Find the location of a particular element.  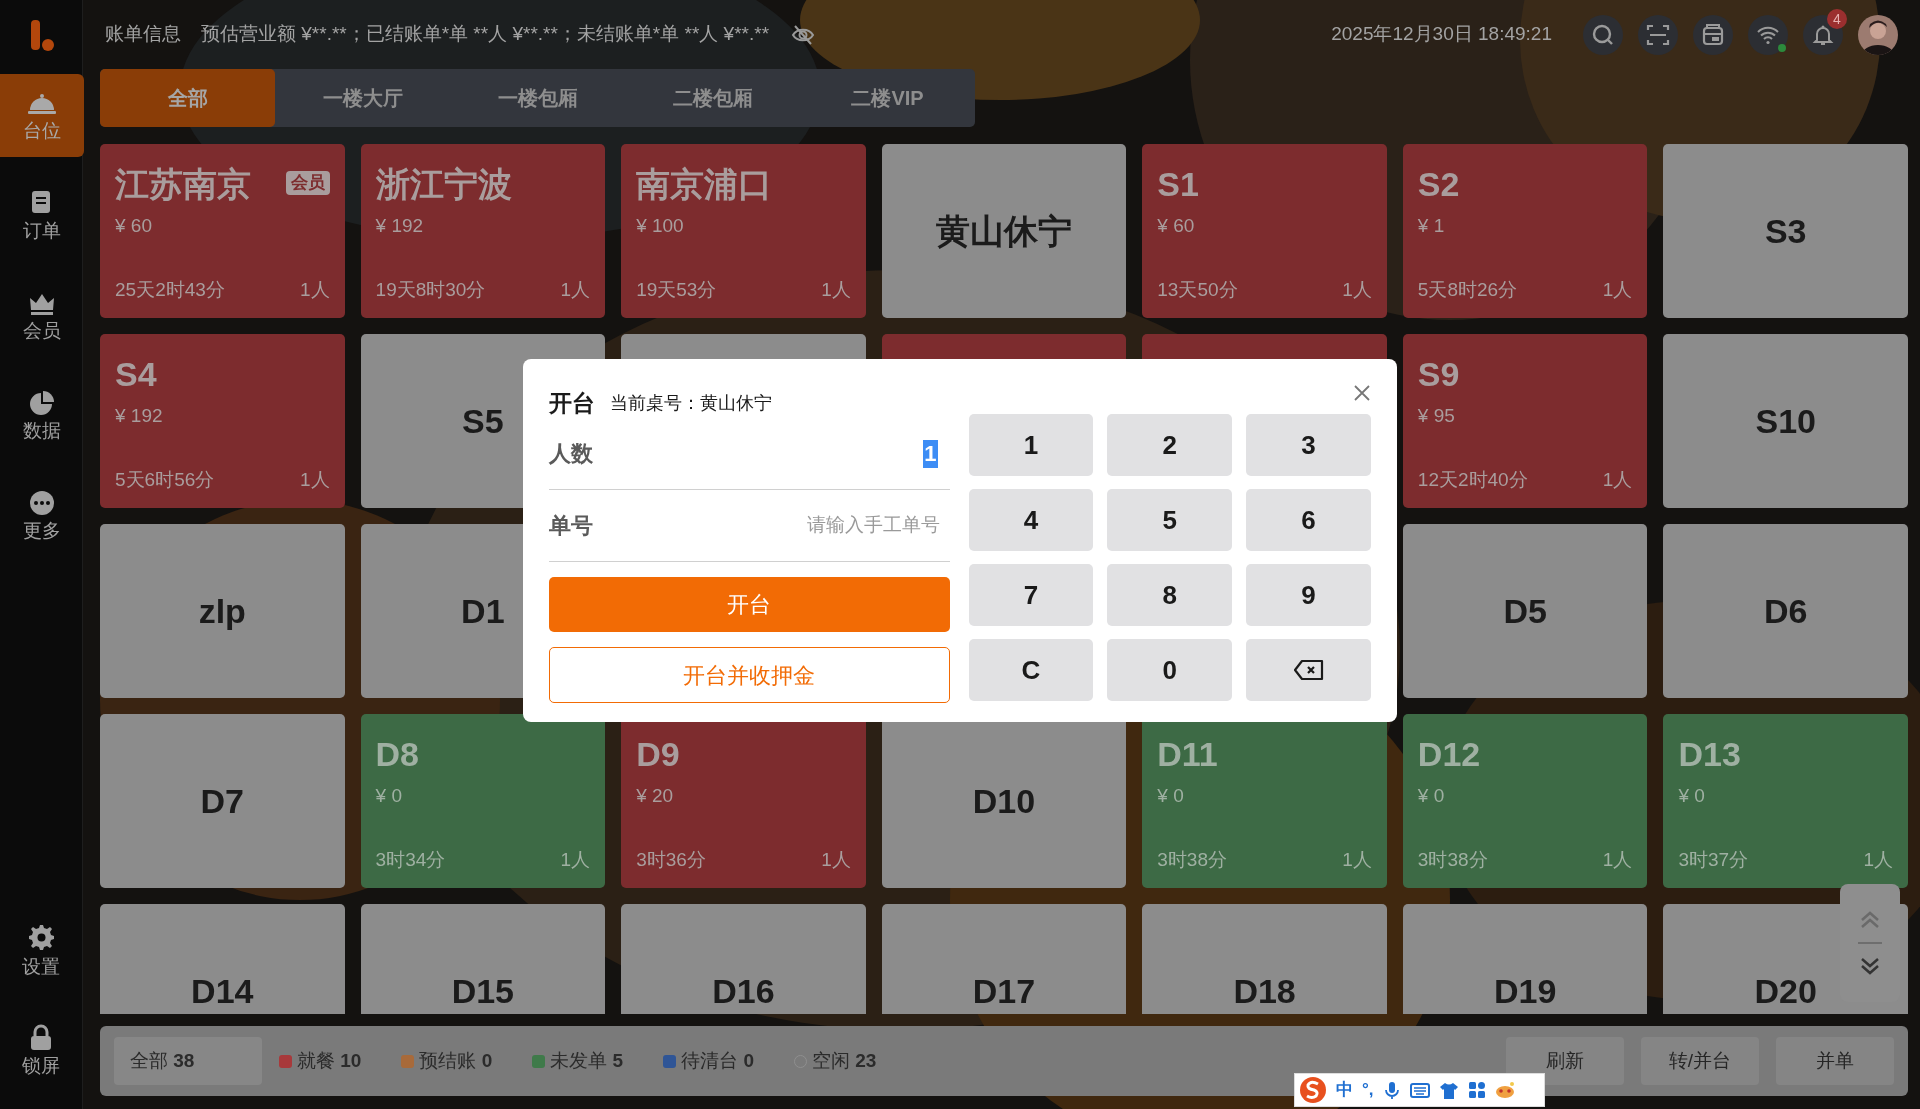

sidebar-item: 设置 is located at coordinates (41, 950).